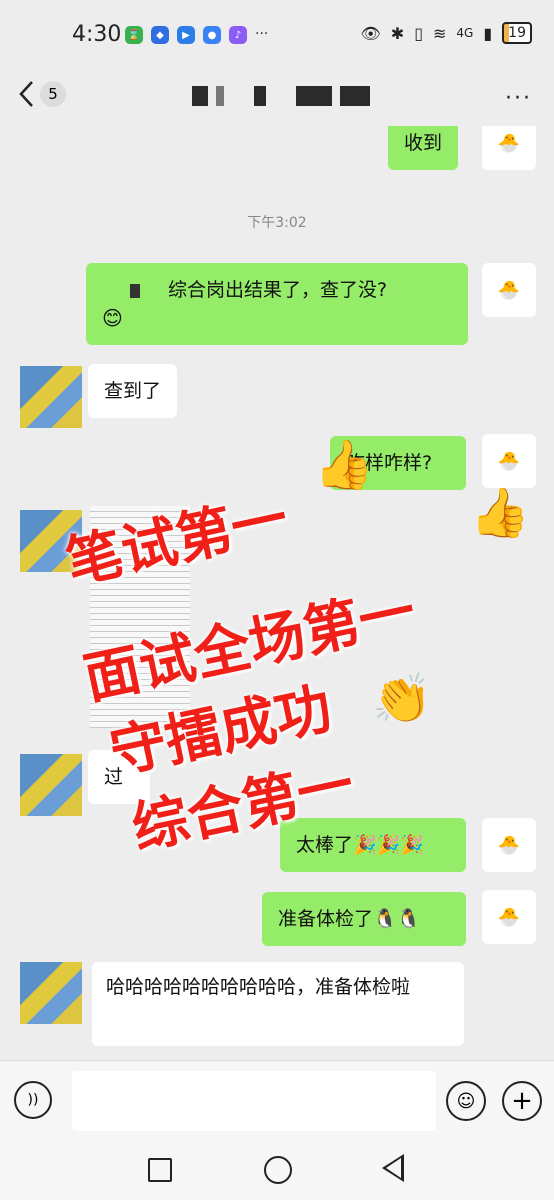 The height and width of the screenshot is (1200, 554). What do you see at coordinates (277, 223) in the screenshot?
I see `time-label: 下午3:02` at bounding box center [277, 223].